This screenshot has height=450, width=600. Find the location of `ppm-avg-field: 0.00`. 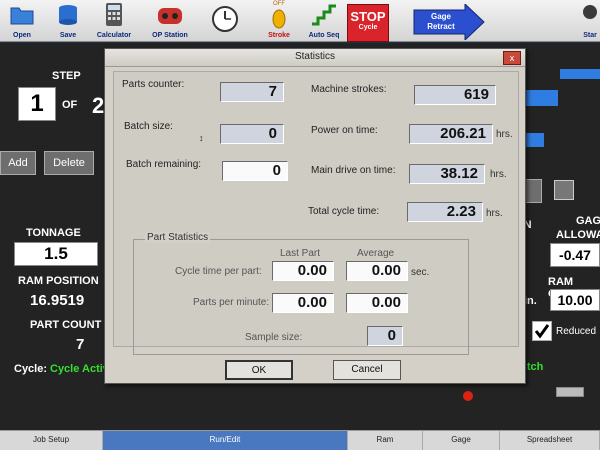

ppm-avg-field: 0.00 is located at coordinates (377, 303).